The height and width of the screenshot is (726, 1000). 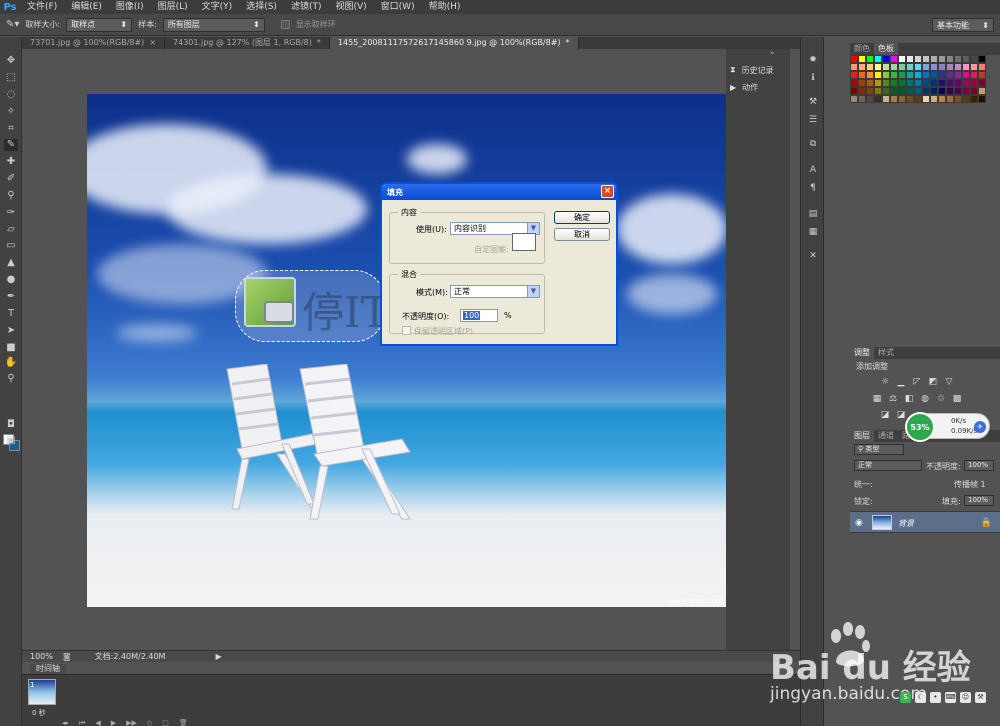 What do you see at coordinates (885, 382) in the screenshot?
I see `brightness-icon: ☼` at bounding box center [885, 382].